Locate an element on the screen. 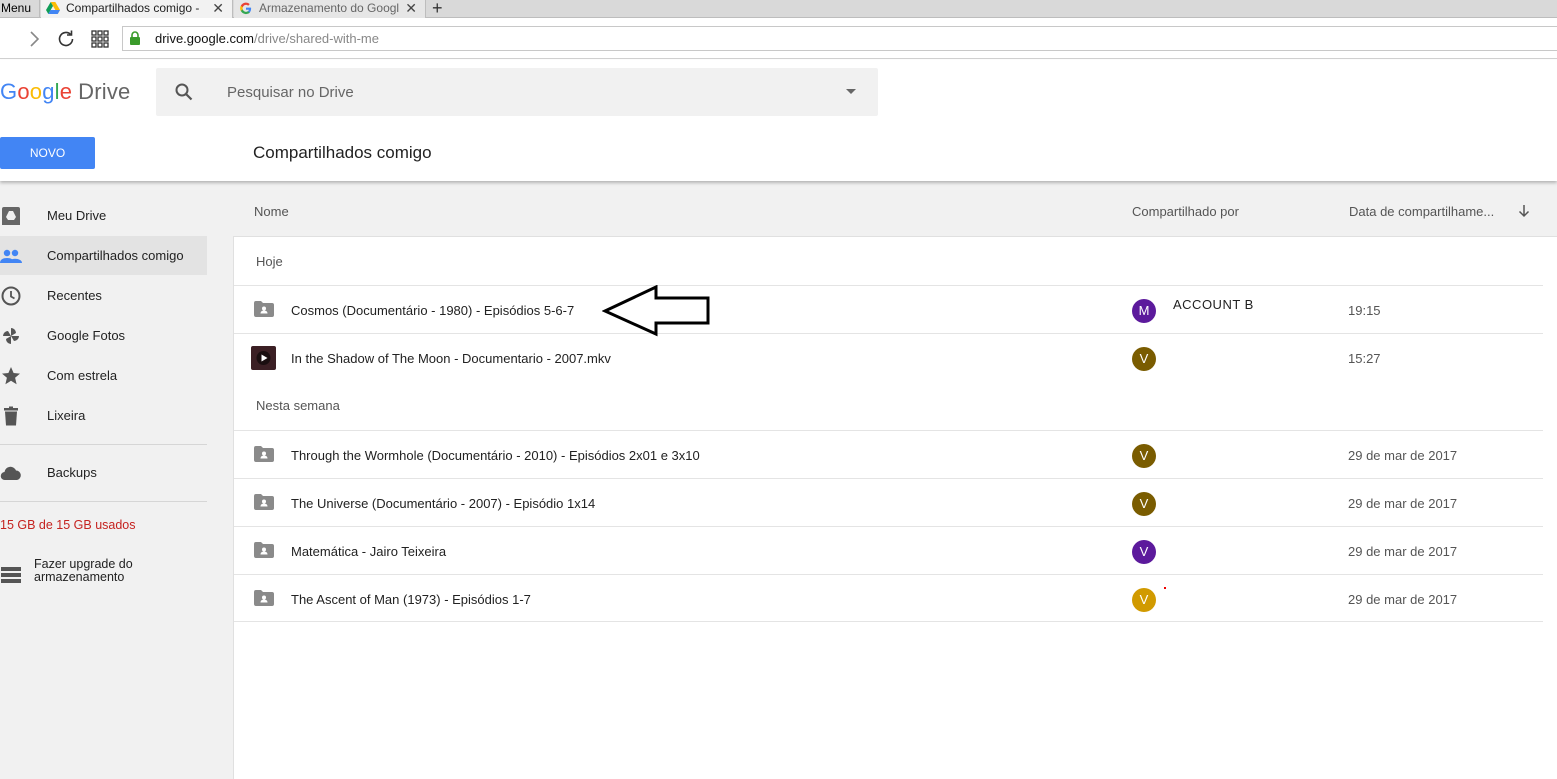 This screenshot has width=1557, height=779. url-field: drive.google.com/drive/shared-with-me is located at coordinates (839, 38).